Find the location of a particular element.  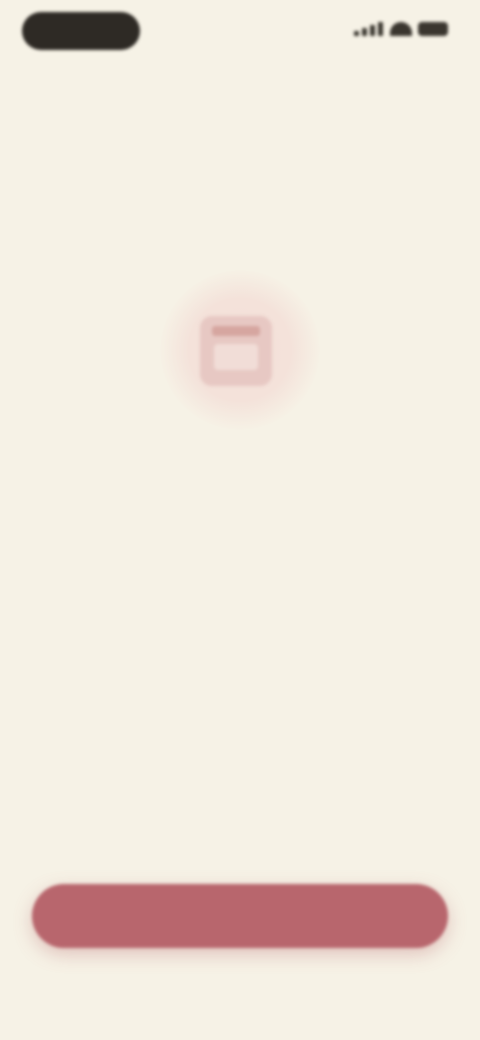

status-time-pill is located at coordinates (81, 31).